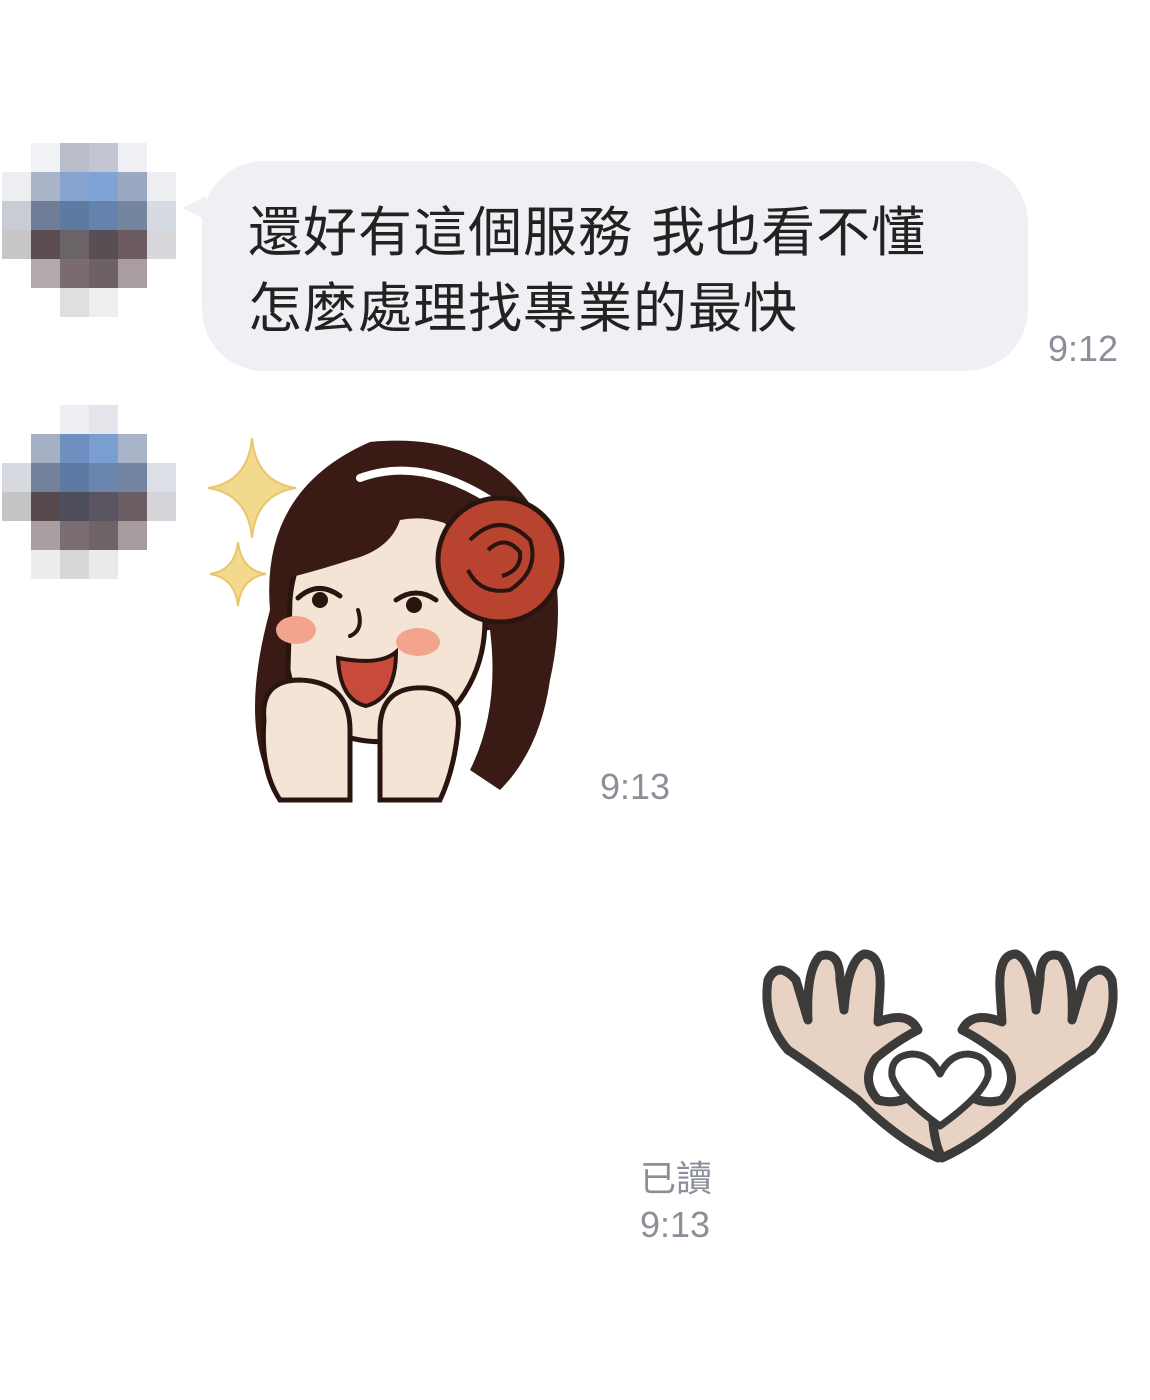 The height and width of the screenshot is (1400, 1150). Describe the element at coordinates (390, 620) in the screenshot. I see `girl-with-rose-sticker-icon` at that location.